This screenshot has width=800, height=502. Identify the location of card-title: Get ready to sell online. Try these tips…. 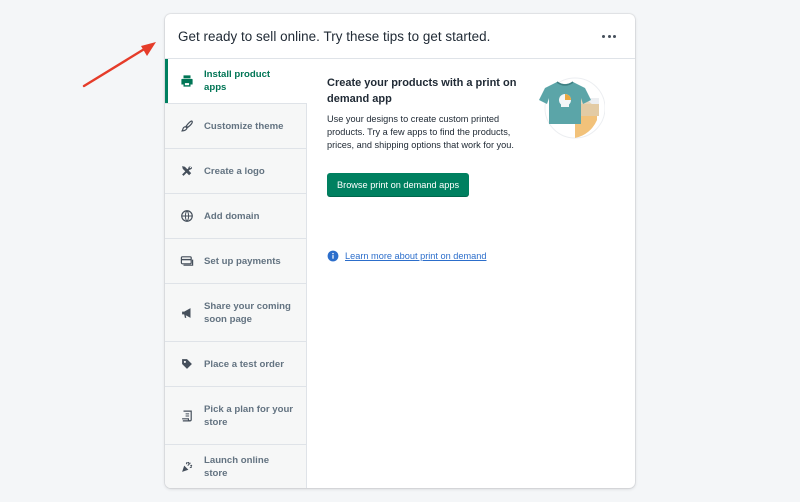
(334, 36).